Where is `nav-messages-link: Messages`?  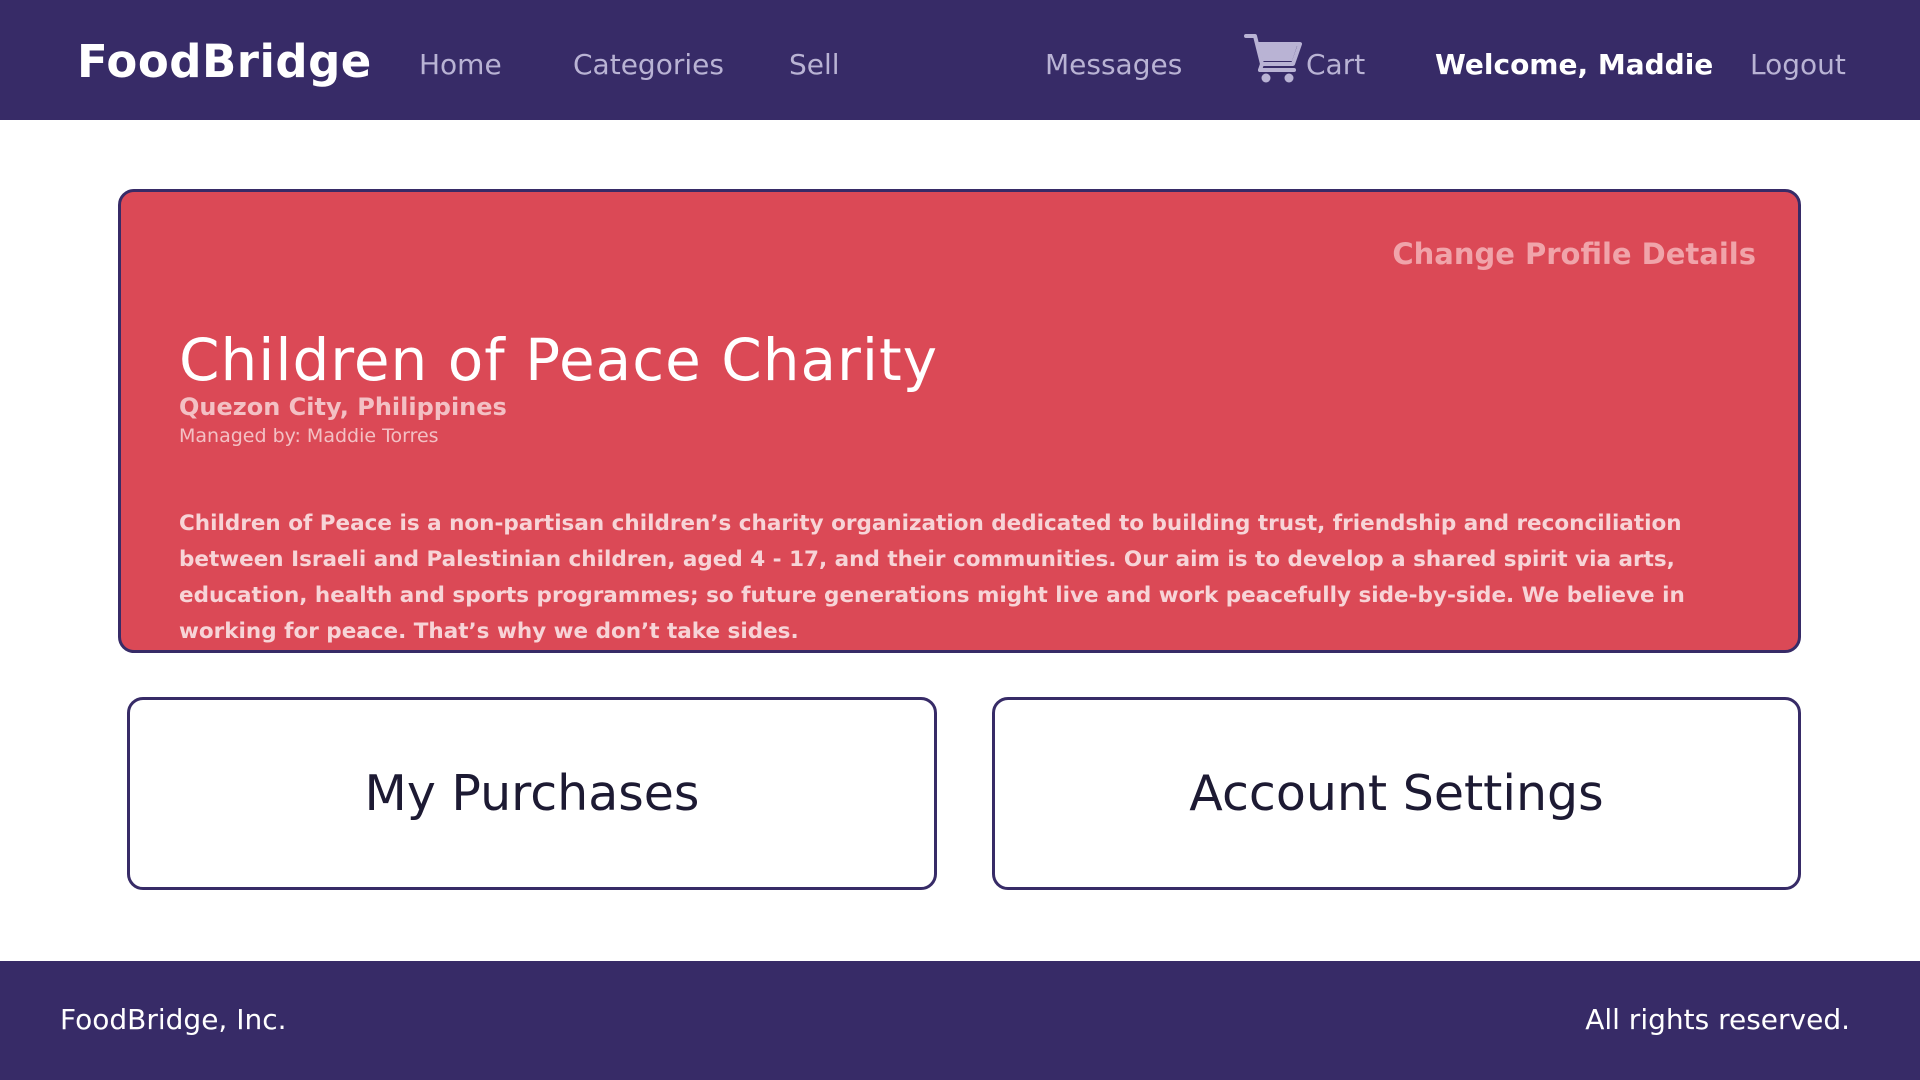 nav-messages-link: Messages is located at coordinates (1113, 65).